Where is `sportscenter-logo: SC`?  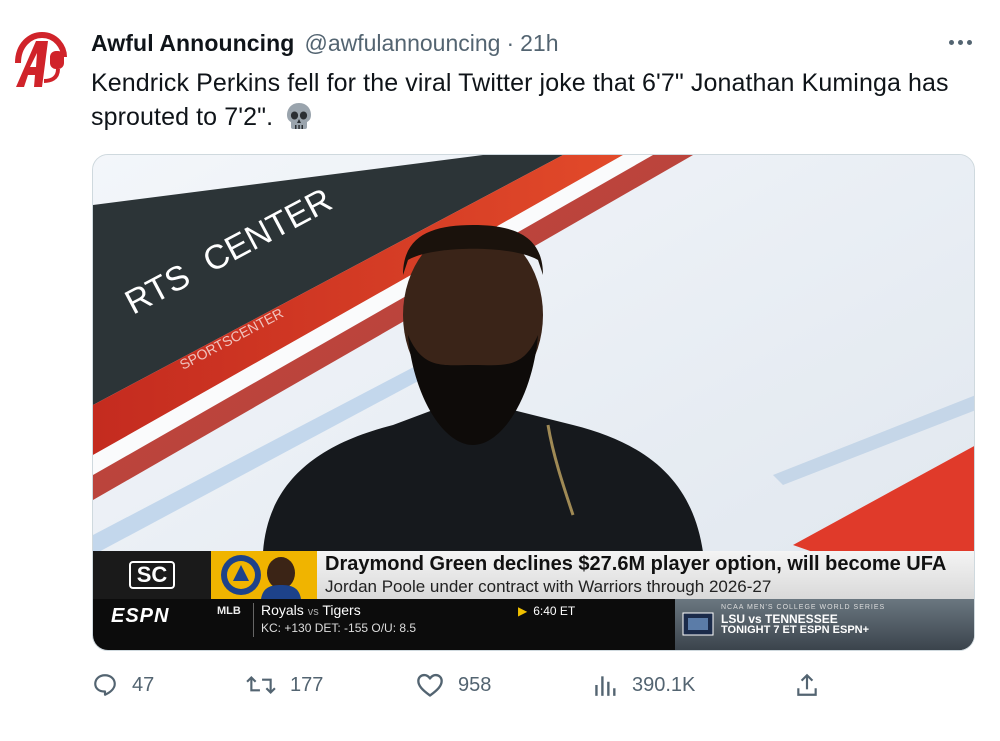
sportscenter-logo: SC is located at coordinates (152, 575).